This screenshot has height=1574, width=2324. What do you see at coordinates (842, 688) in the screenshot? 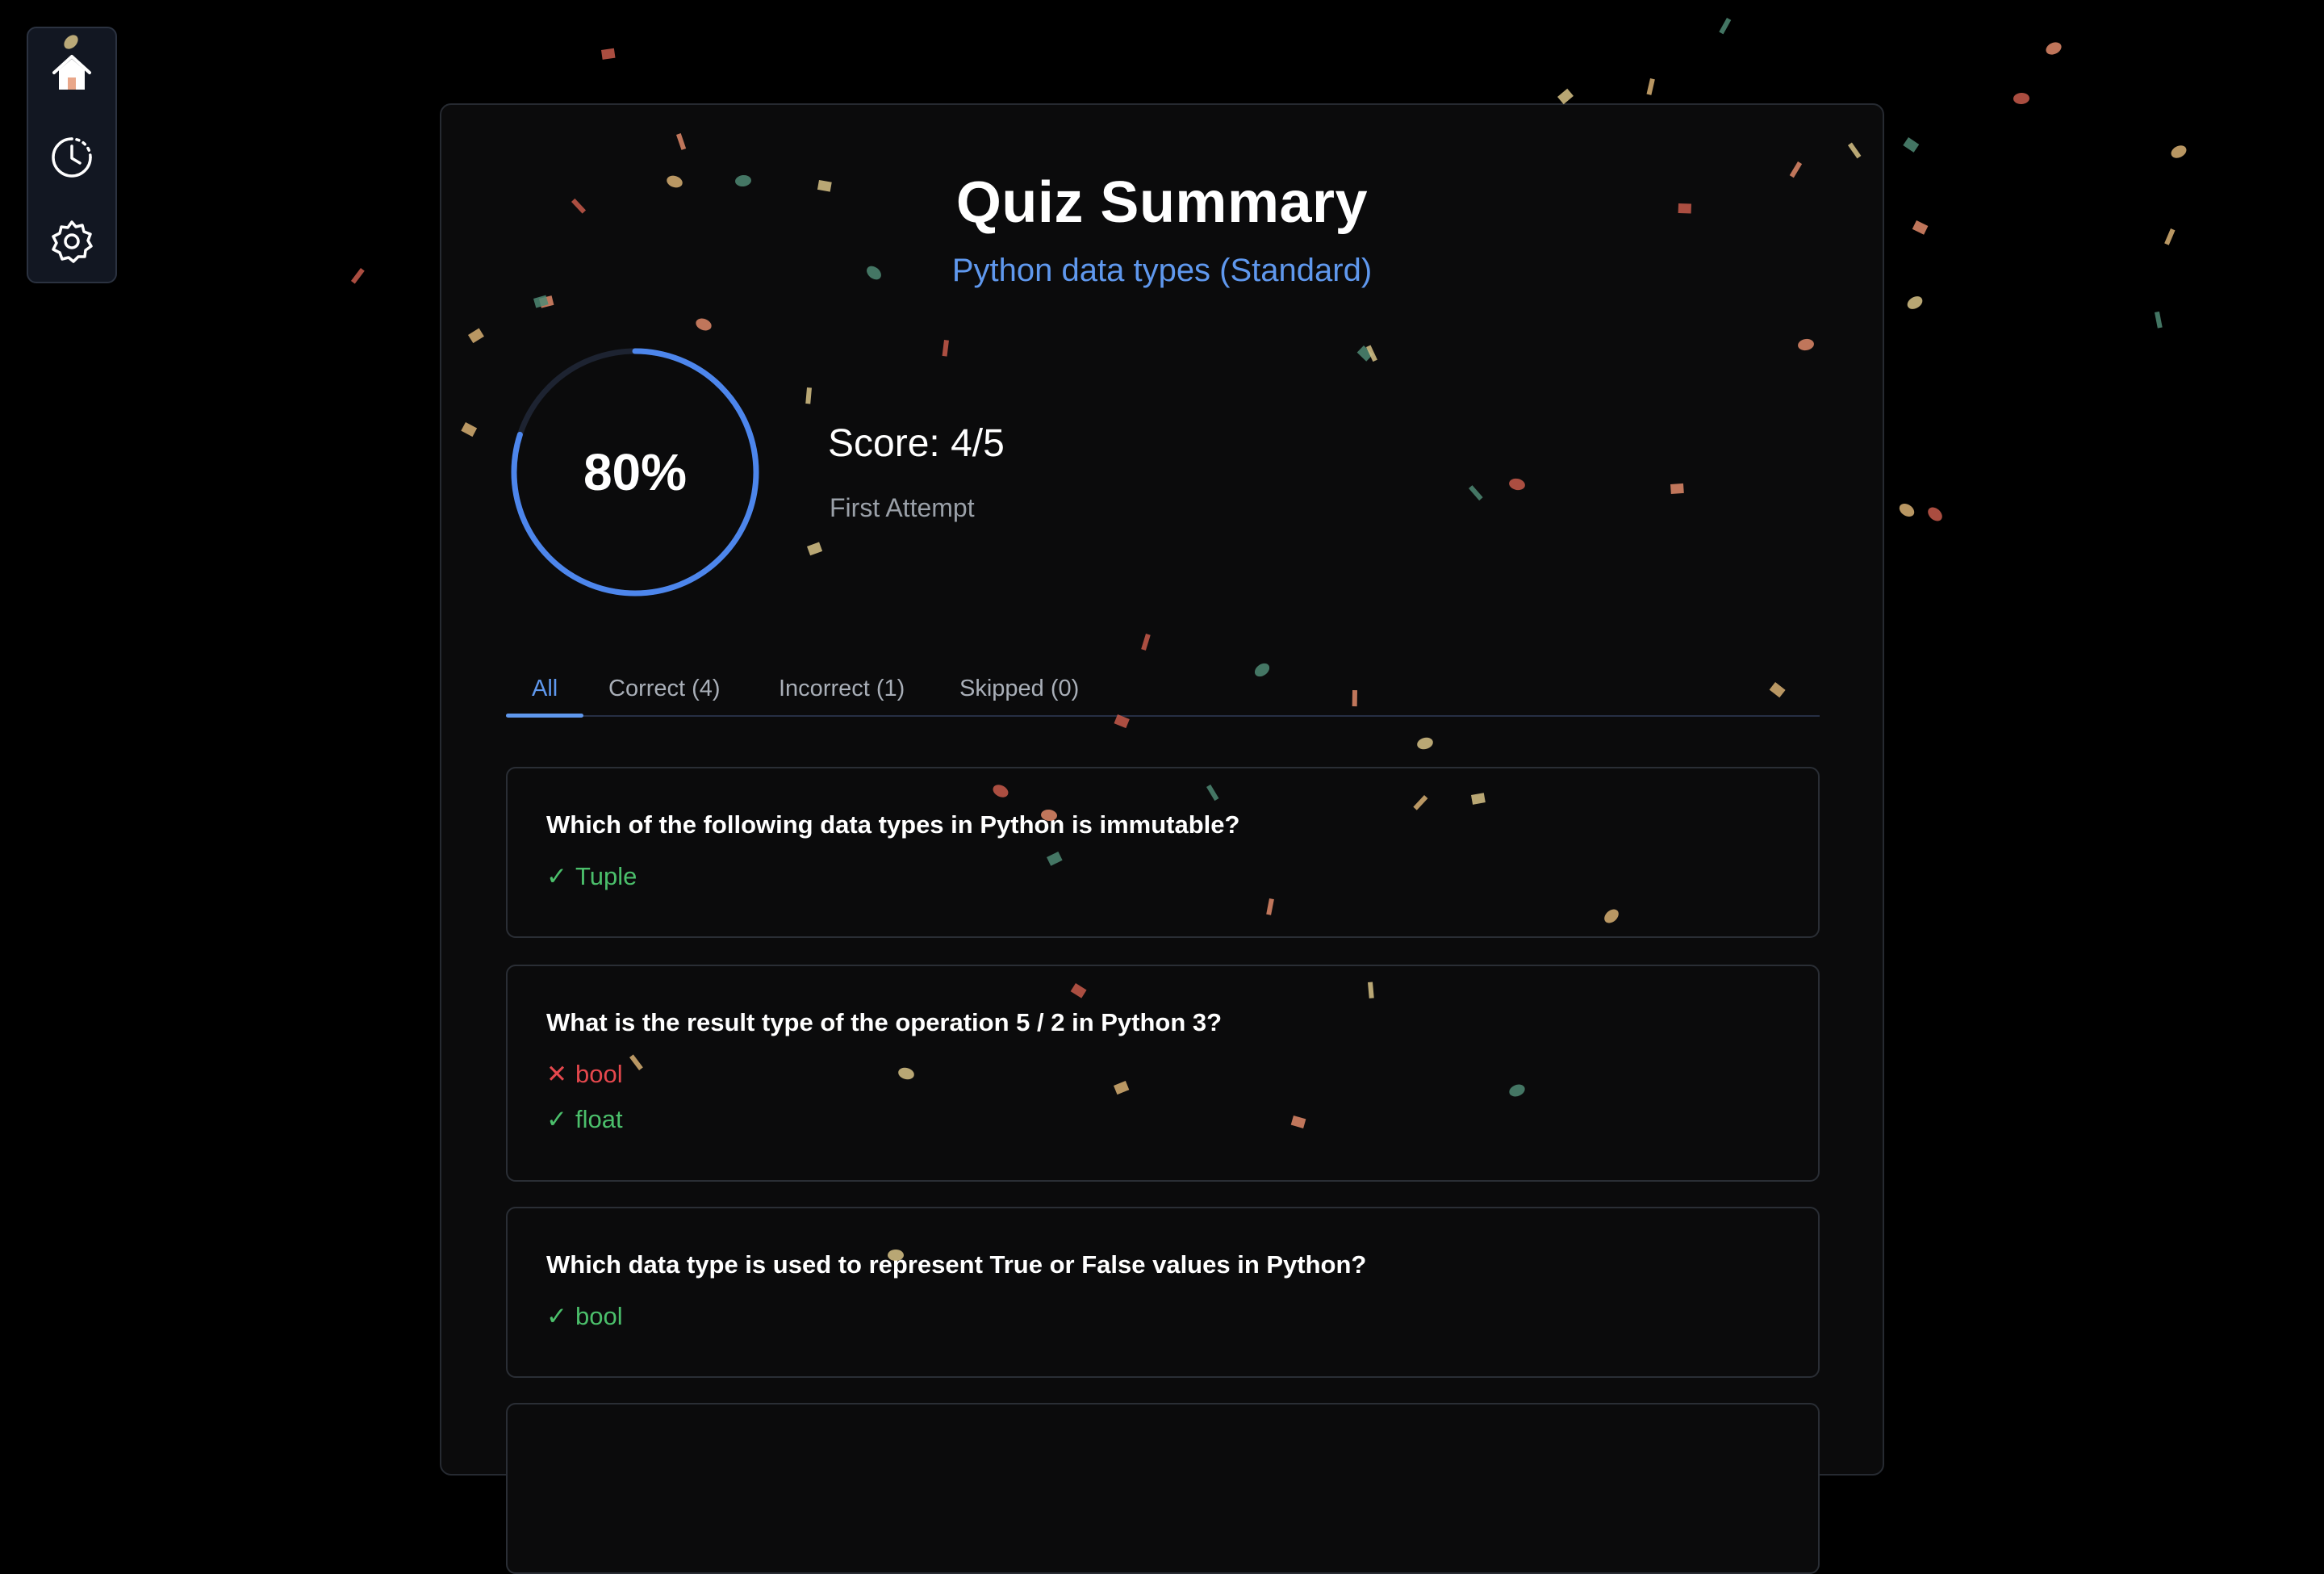
I see `tab-incorrect: Incorrect (1)` at bounding box center [842, 688].